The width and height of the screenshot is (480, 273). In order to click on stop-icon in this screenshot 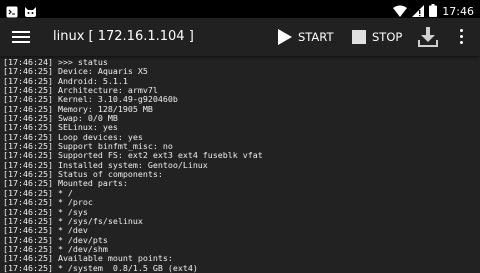, I will do `click(359, 37)`.